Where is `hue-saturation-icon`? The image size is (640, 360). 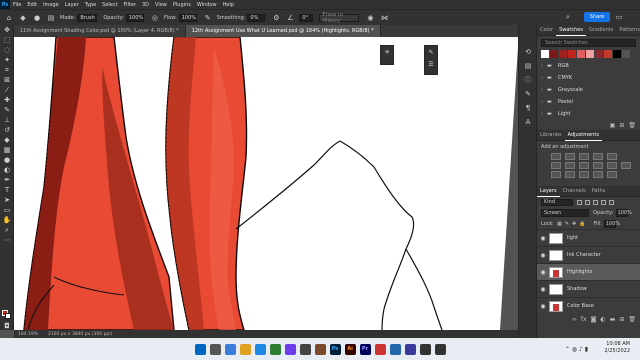 hue-saturation-icon is located at coordinates (556, 165).